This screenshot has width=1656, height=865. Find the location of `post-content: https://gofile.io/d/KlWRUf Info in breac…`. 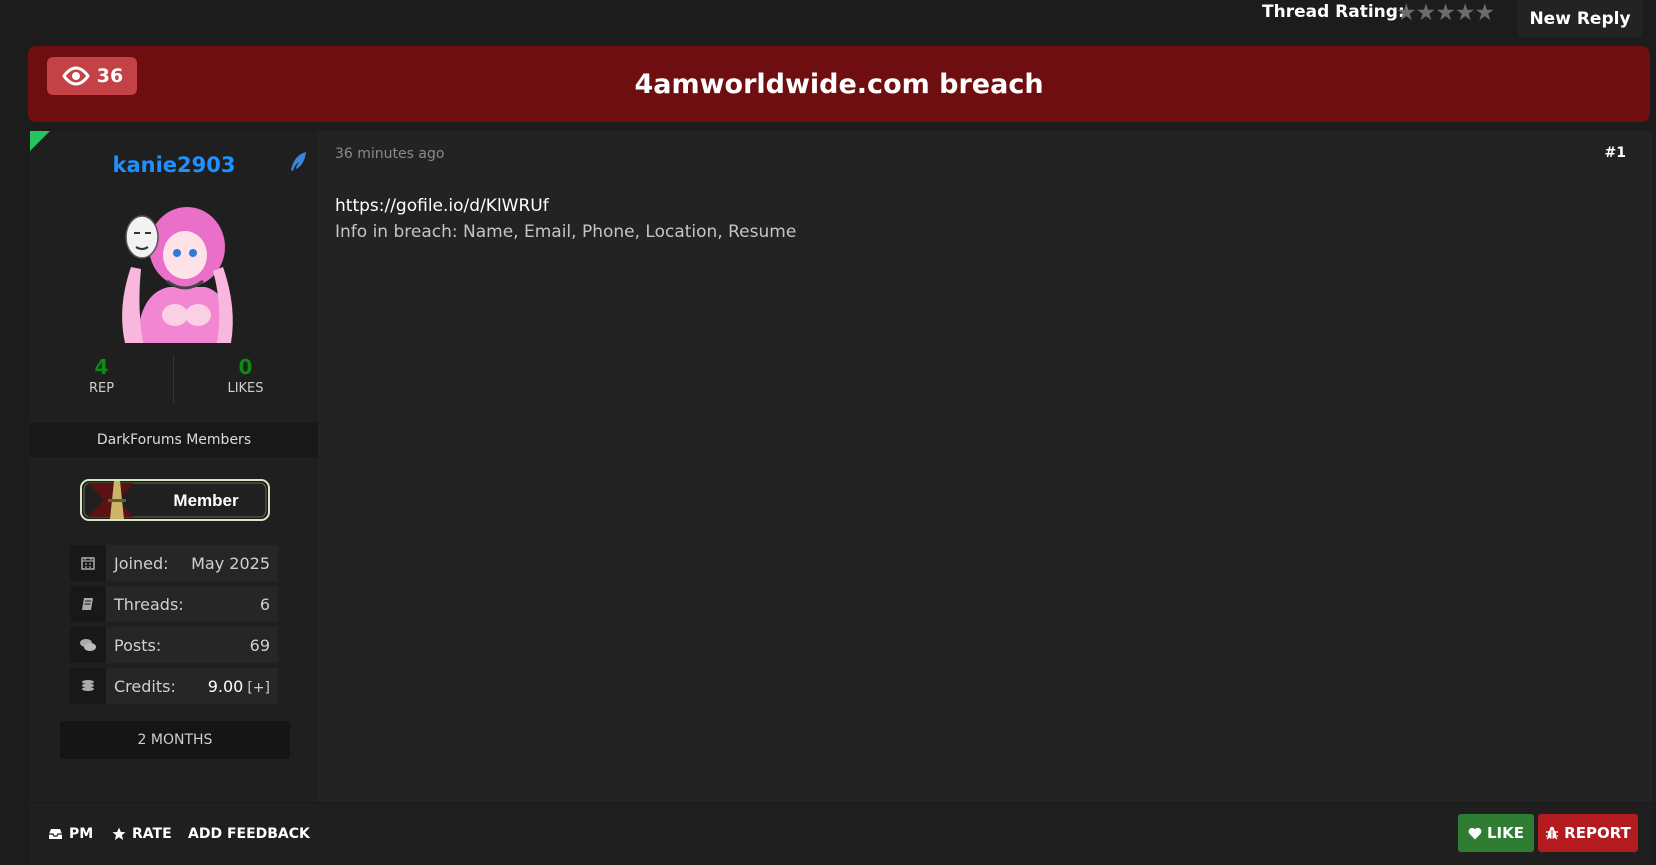

post-content: https://gofile.io/d/KlWRUf Info in breac… is located at coordinates (565, 219).